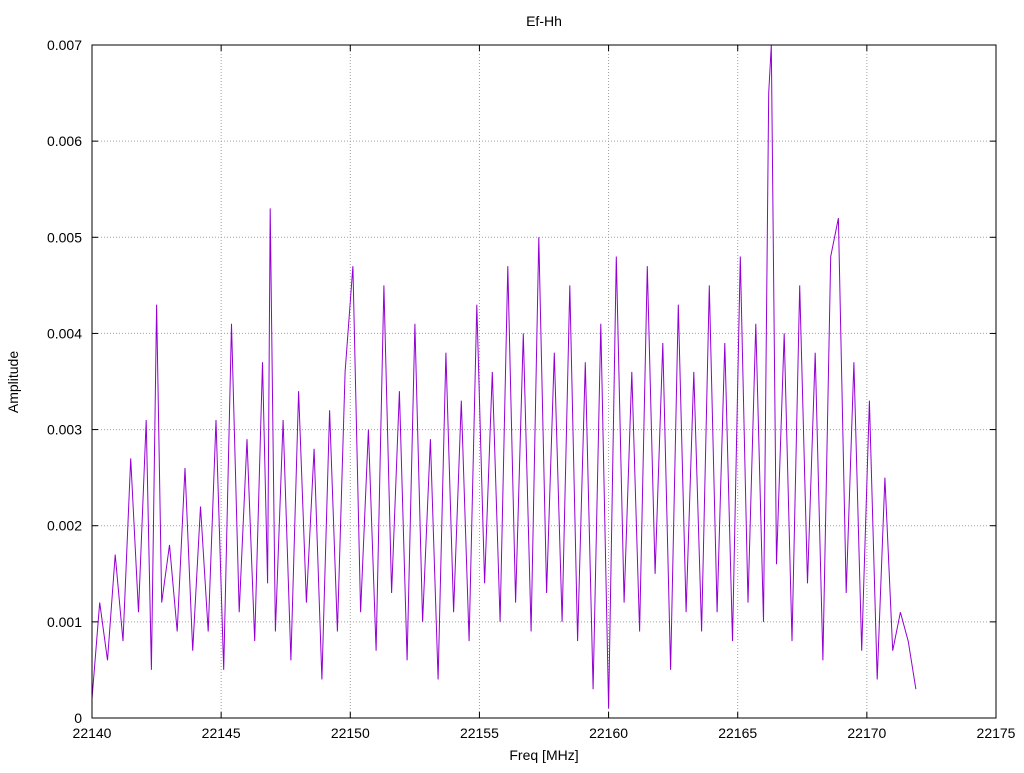 This screenshot has height=773, width=1024. I want to click on chart-title: Ef-Hh, so click(544, 21).